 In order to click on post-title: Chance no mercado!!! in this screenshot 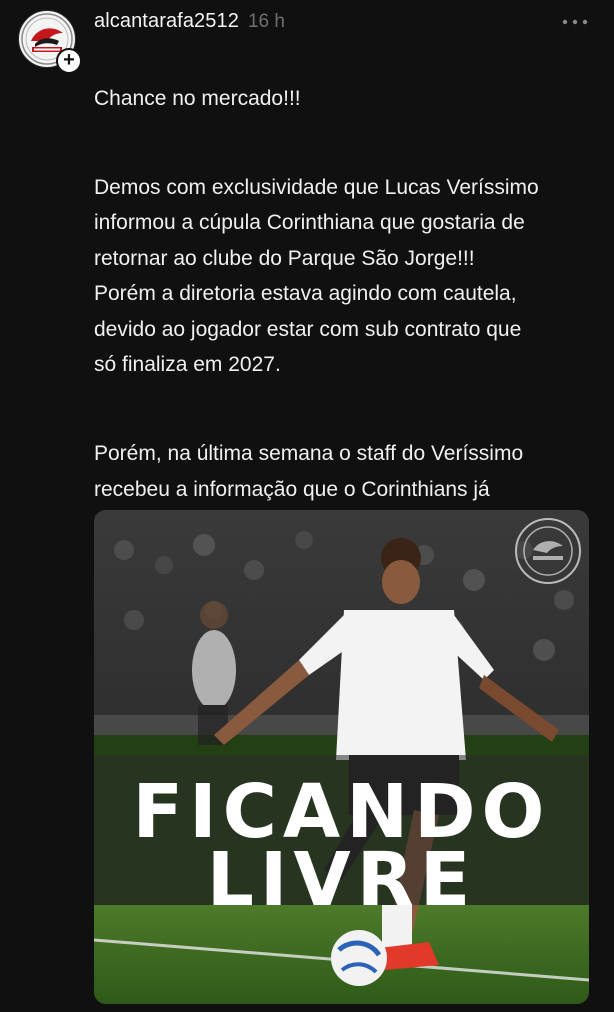, I will do `click(197, 98)`.